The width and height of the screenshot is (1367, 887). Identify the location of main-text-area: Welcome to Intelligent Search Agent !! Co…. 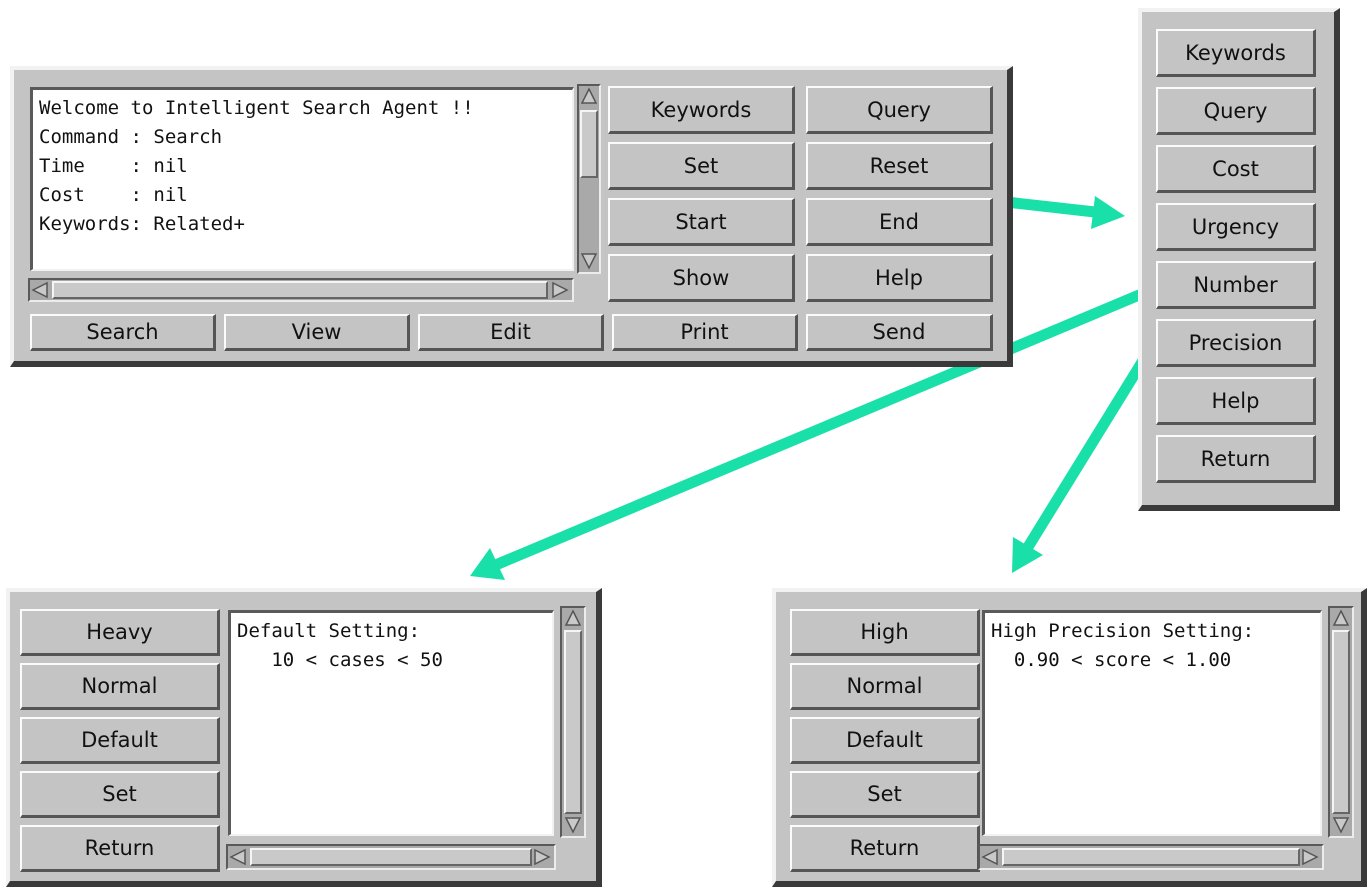
(302, 179).